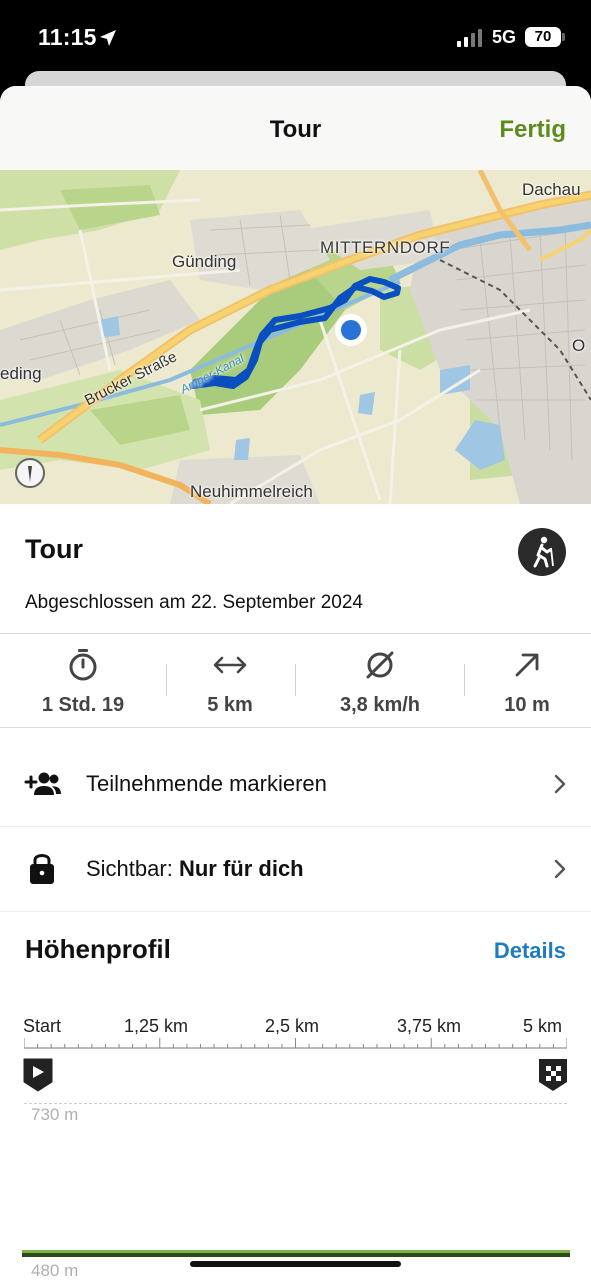 This screenshot has width=591, height=1280. What do you see at coordinates (156, 1026) in the screenshot?
I see `axis-tick-label: 1,25 km` at bounding box center [156, 1026].